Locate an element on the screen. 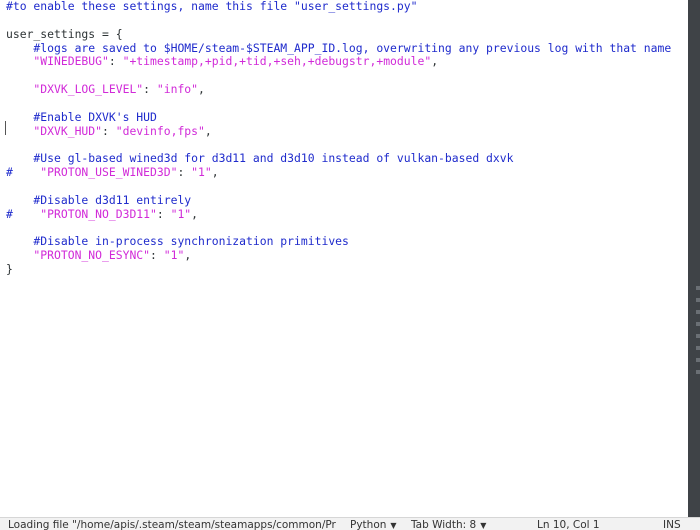 The image size is (700, 530). tab-width-selector: Tab Width: 8 ▼ is located at coordinates (448, 524).